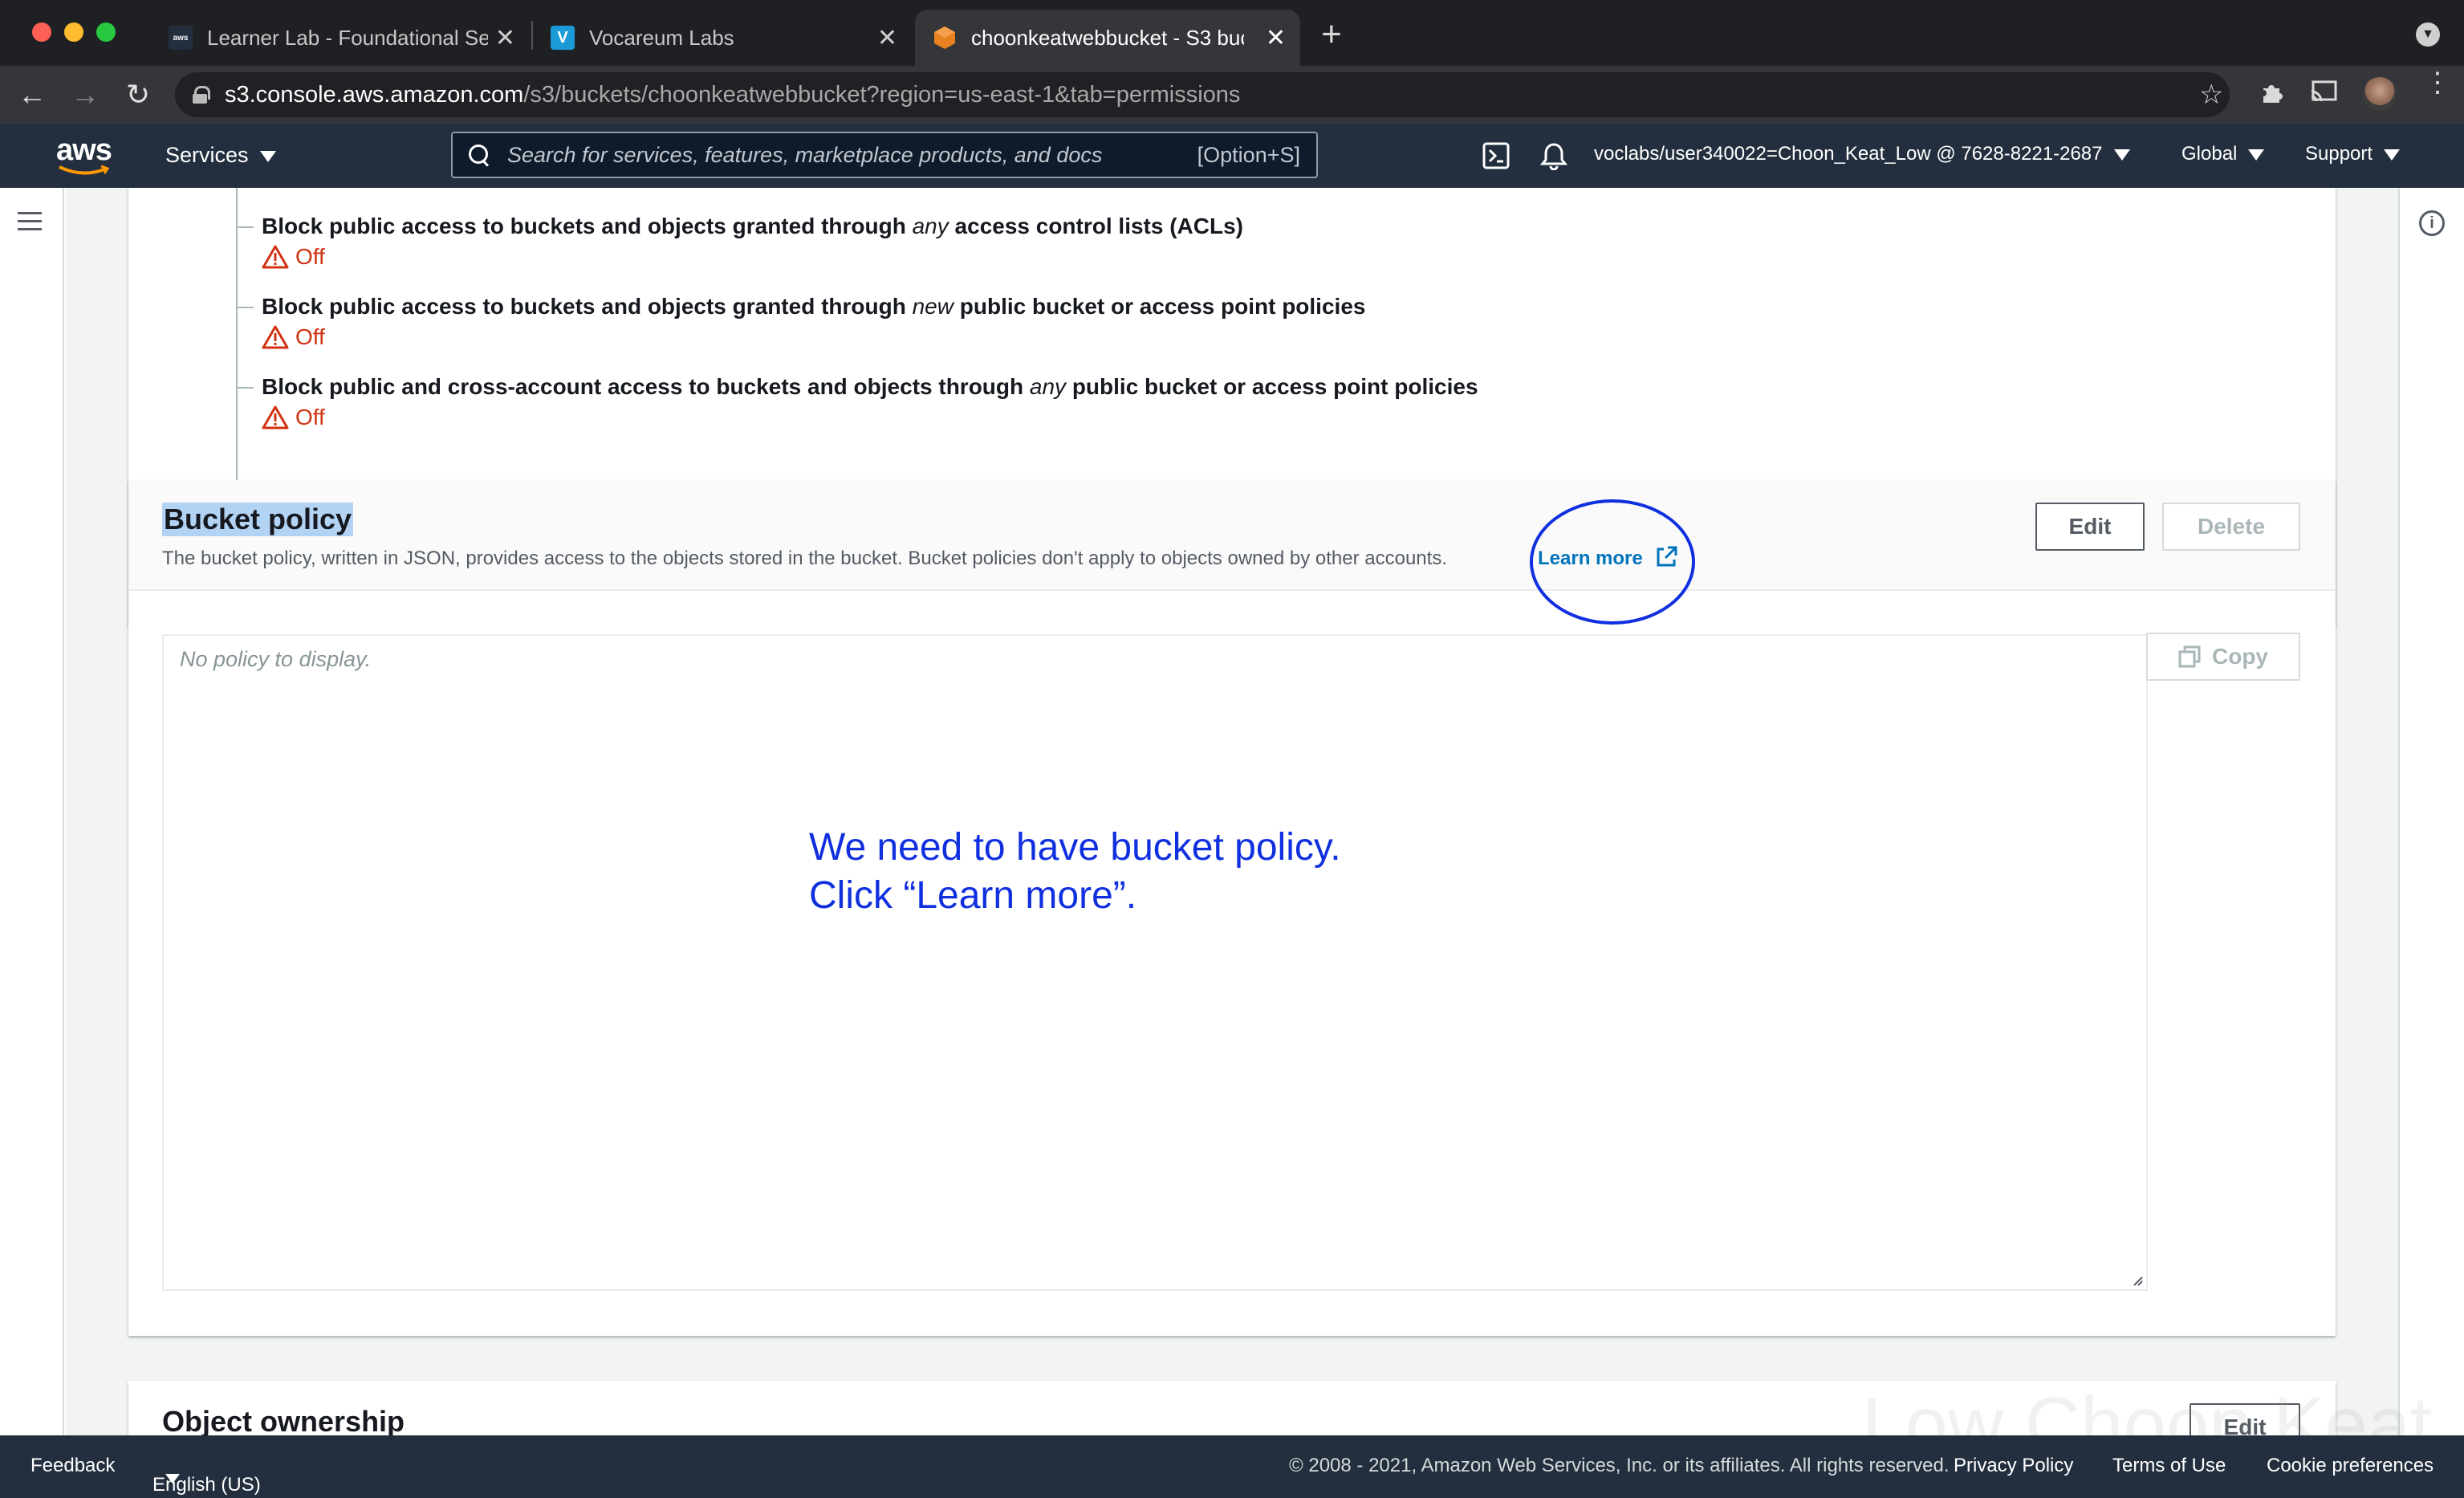 This screenshot has height=1498, width=2464. Describe the element at coordinates (32, 812) in the screenshot. I see `left-navigation-rail` at that location.